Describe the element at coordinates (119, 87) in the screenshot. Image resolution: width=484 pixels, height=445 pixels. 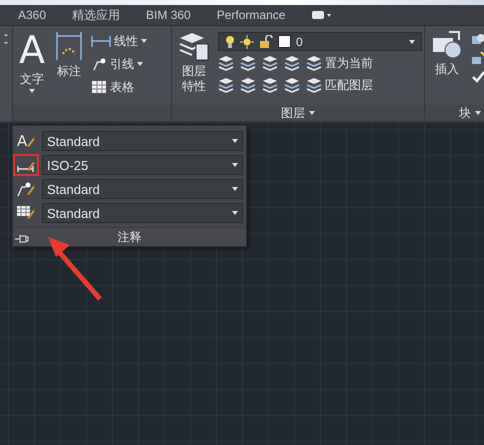
I see `ribbon-tool-button: 表格` at that location.